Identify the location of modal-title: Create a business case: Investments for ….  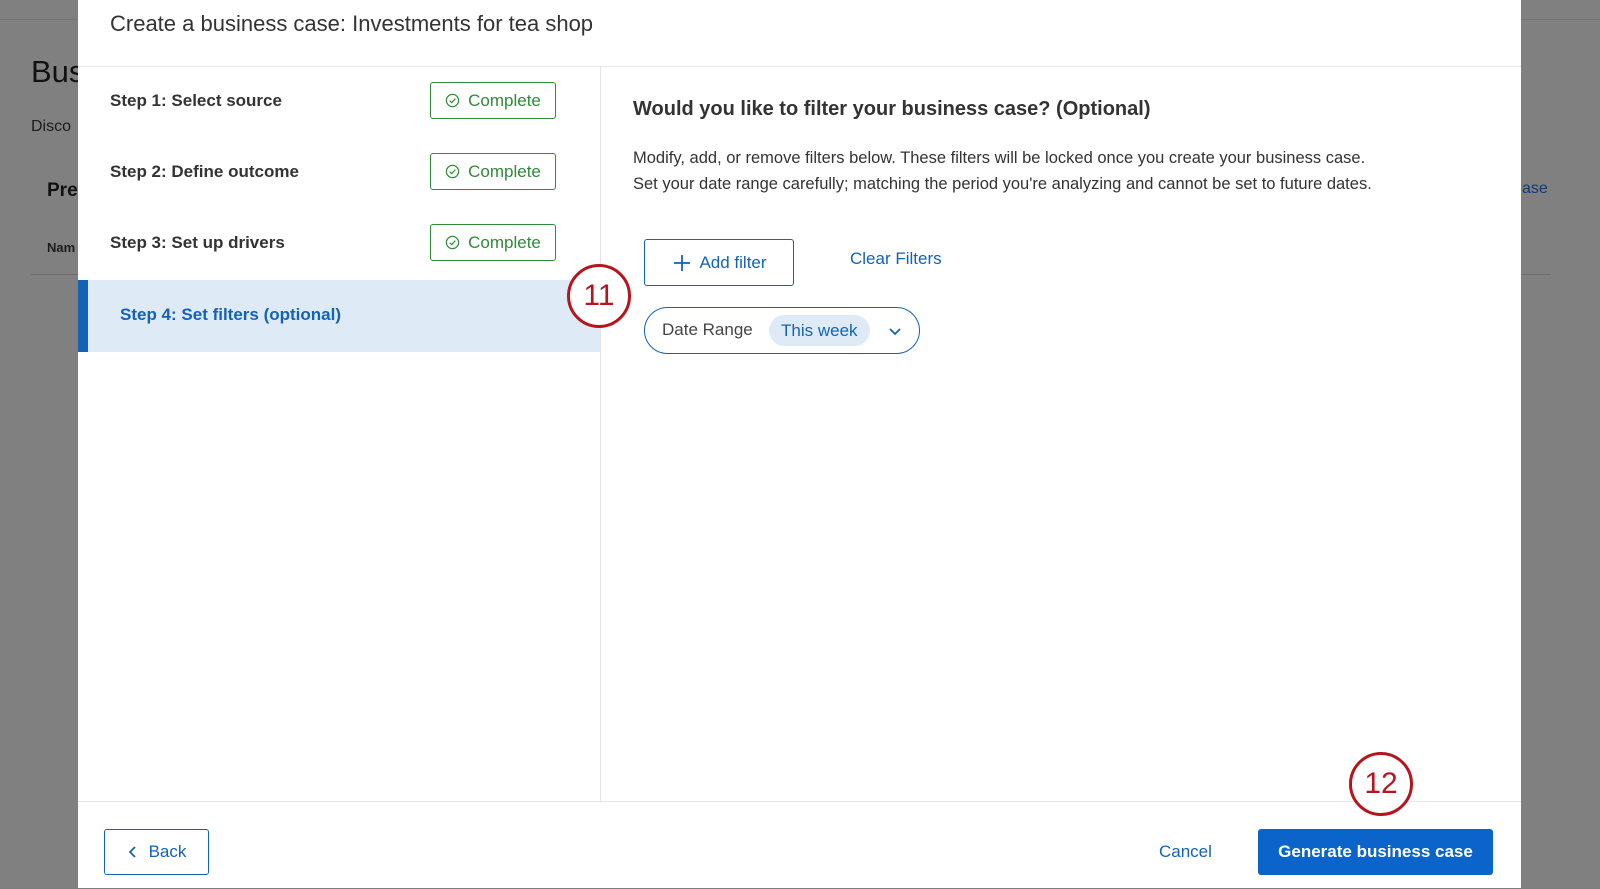
(352, 23).